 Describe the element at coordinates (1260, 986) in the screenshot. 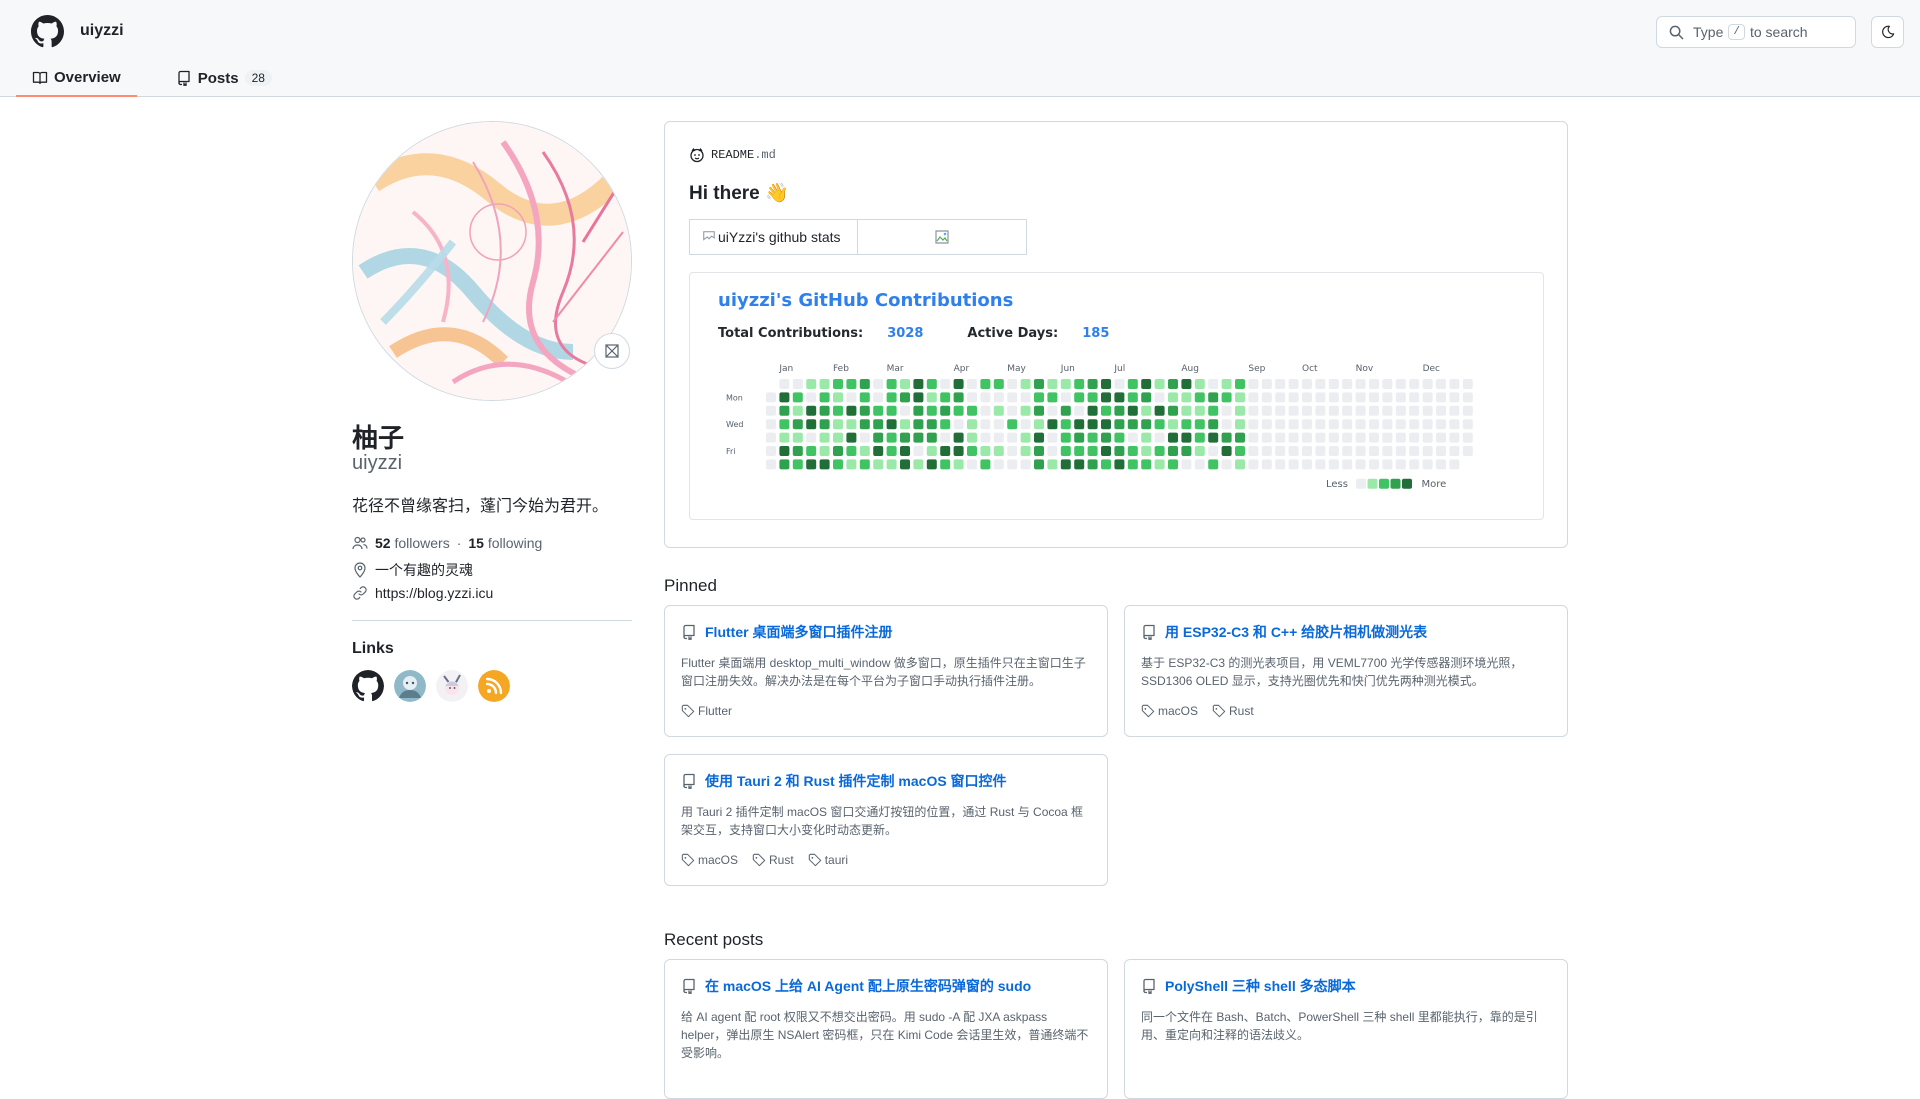

I see `card-title-link: PolyShell 三种 shell 多态脚本` at that location.